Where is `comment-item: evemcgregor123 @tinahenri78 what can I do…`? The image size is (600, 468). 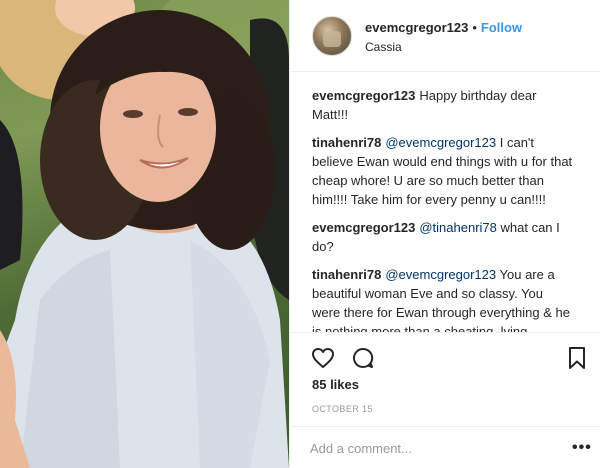
comment-item: evemcgregor123 @tinahenri78 what can I do… is located at coordinates (443, 237).